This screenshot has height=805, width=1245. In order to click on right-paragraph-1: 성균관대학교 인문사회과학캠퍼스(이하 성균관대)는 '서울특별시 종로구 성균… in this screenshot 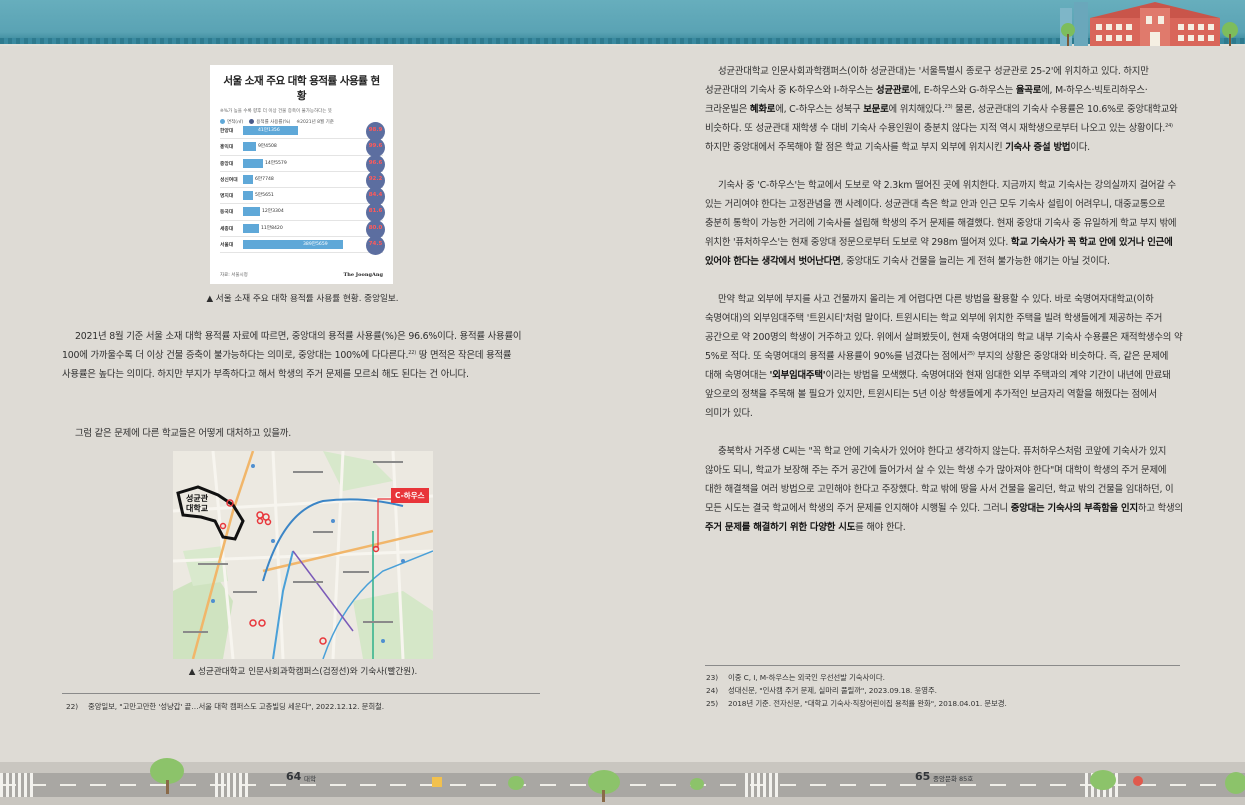, I will do `click(941, 109)`.